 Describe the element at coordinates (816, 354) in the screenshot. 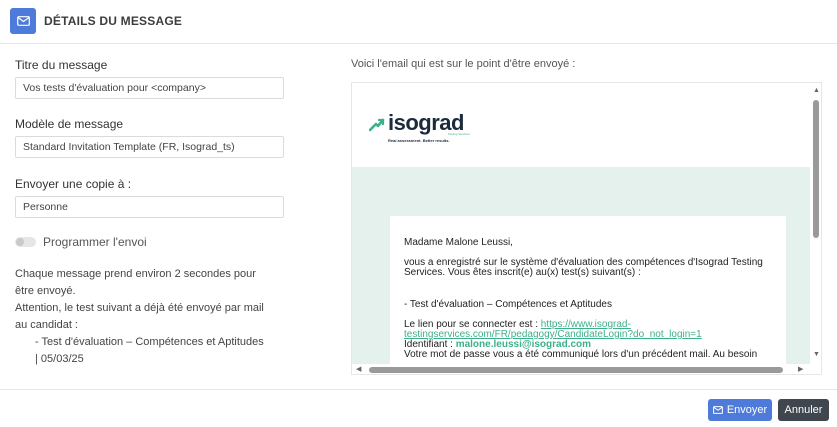

I see `scroll-down-icon: ▼` at that location.